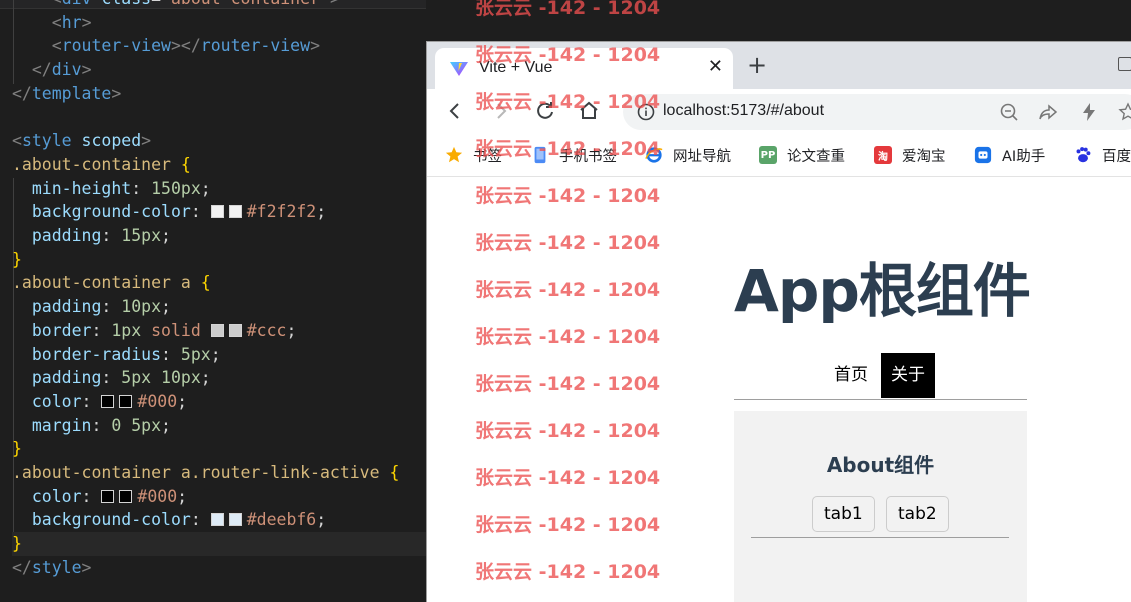 The image size is (1131, 602). I want to click on bookmark-item: 淘 爱淘宝, so click(910, 155).